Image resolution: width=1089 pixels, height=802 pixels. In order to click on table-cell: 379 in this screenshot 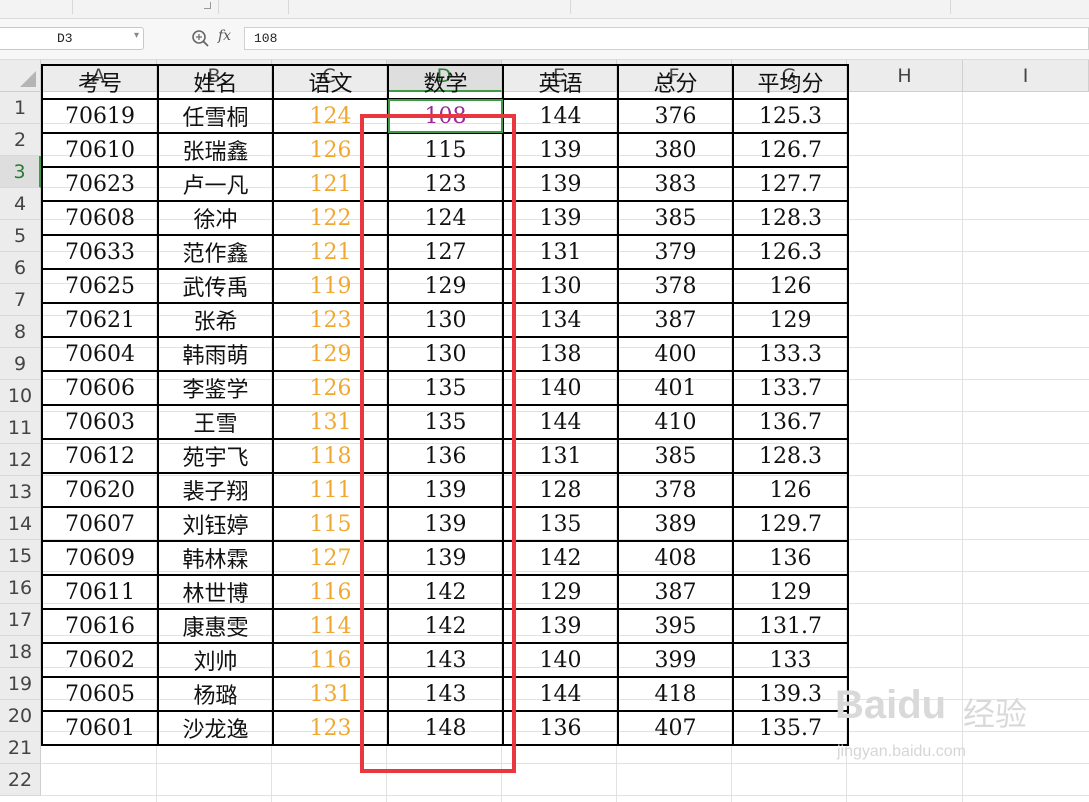, I will do `click(675, 252)`.